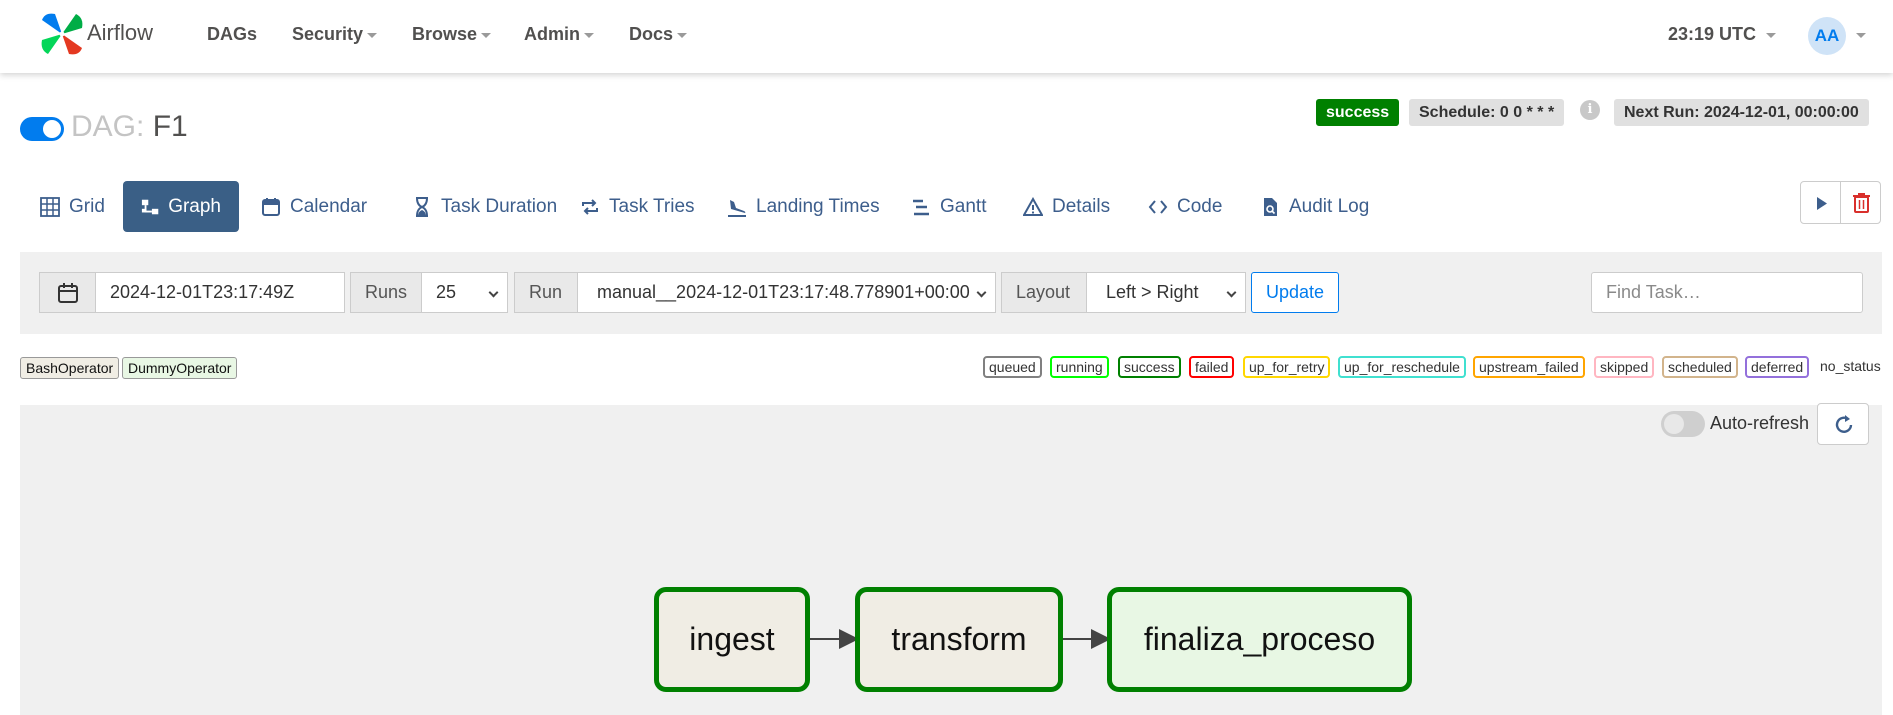 Image resolution: width=1893 pixels, height=715 pixels. I want to click on nav-dags: DAGs, so click(232, 34).